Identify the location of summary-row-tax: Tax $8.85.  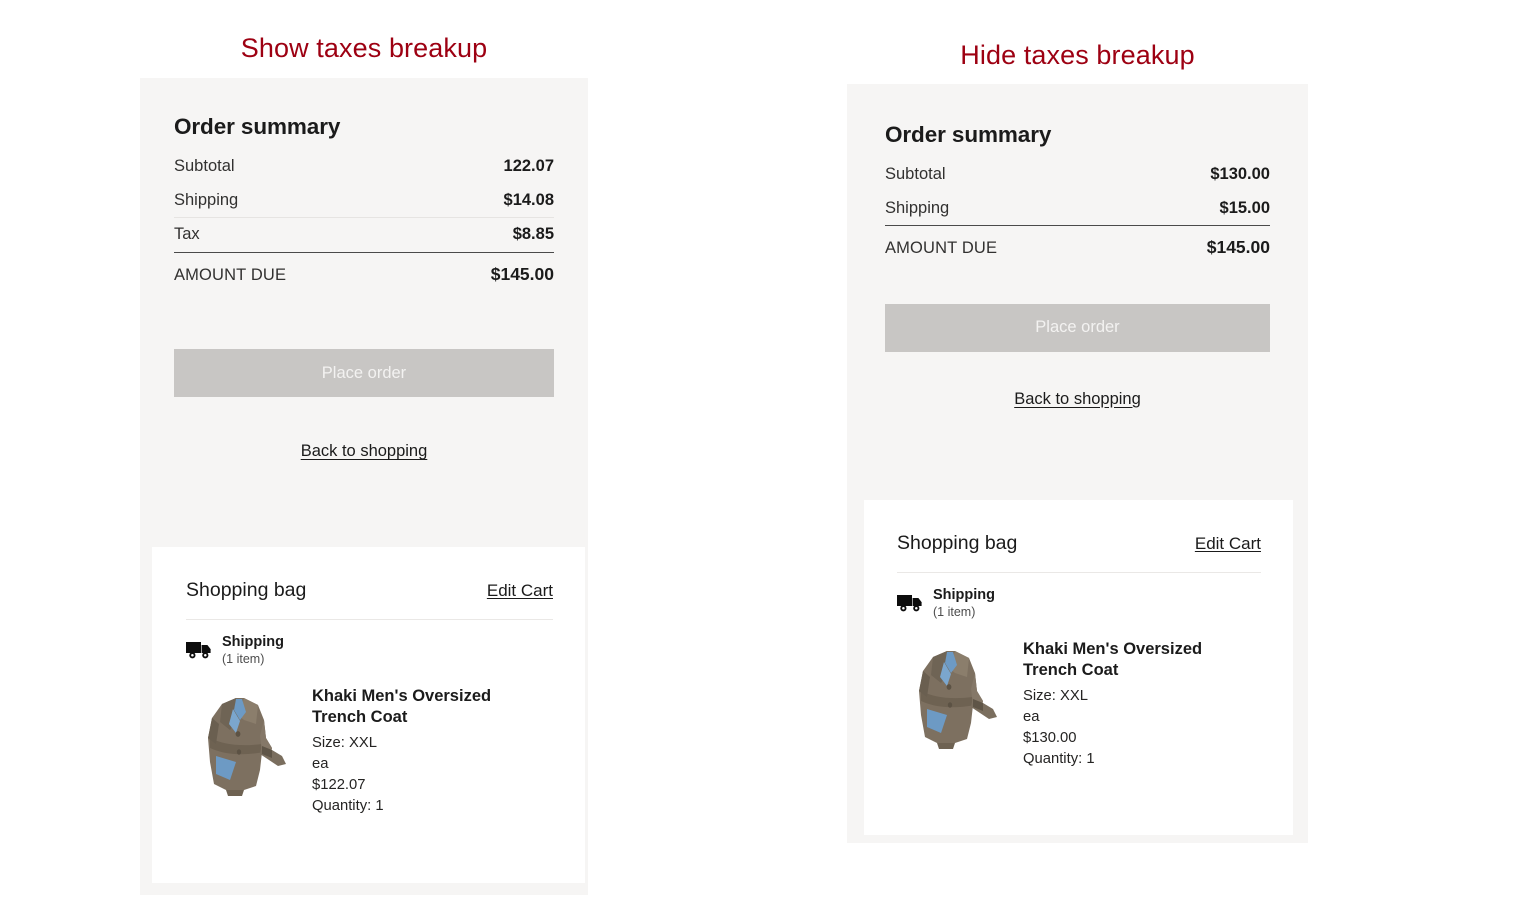
(364, 235).